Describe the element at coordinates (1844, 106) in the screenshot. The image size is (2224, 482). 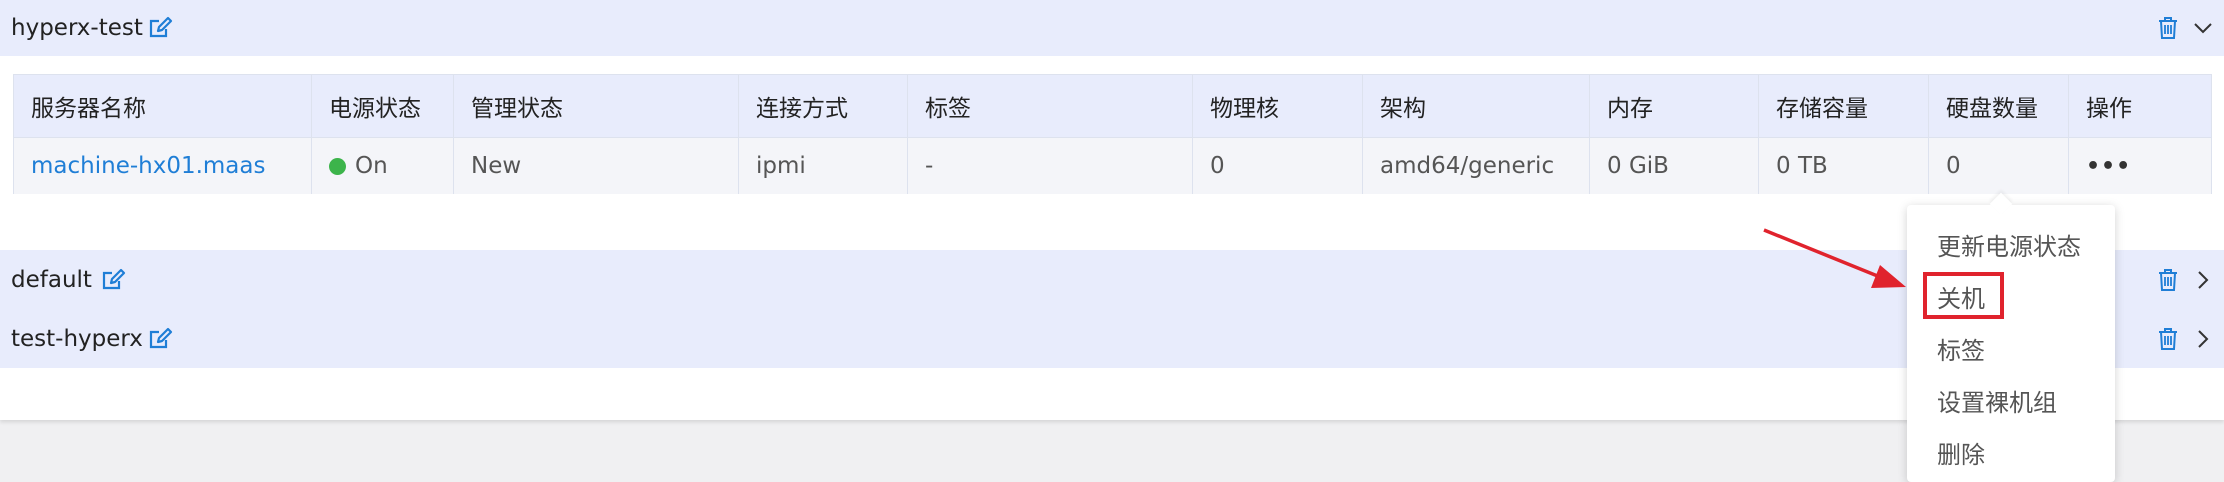
I see `column-header-storage: 存储容量` at that location.